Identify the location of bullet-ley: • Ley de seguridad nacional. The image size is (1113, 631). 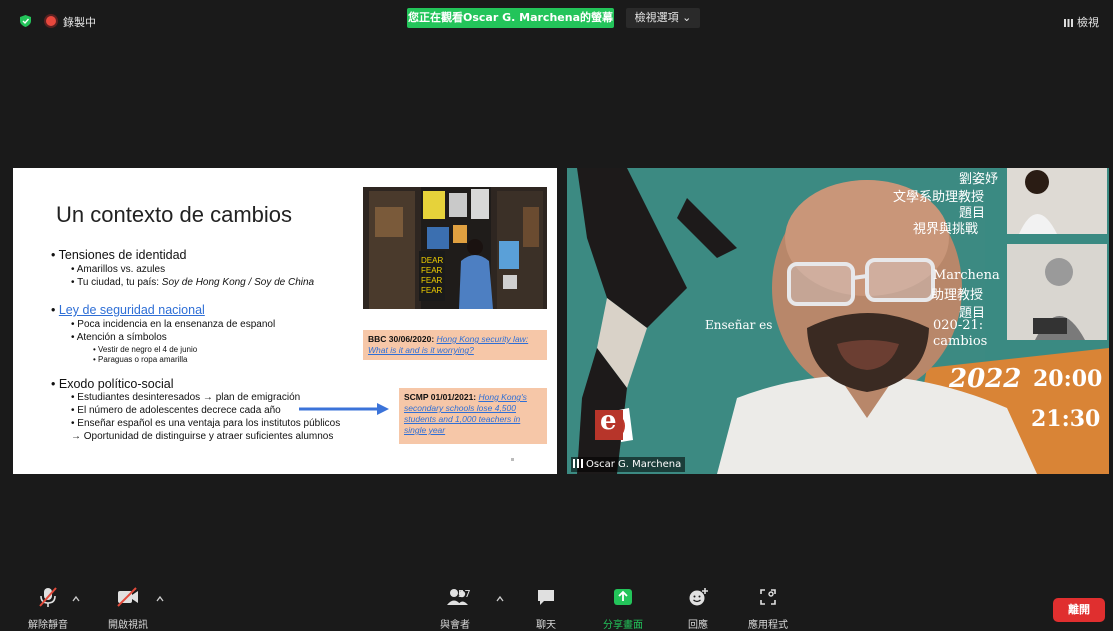
(128, 310).